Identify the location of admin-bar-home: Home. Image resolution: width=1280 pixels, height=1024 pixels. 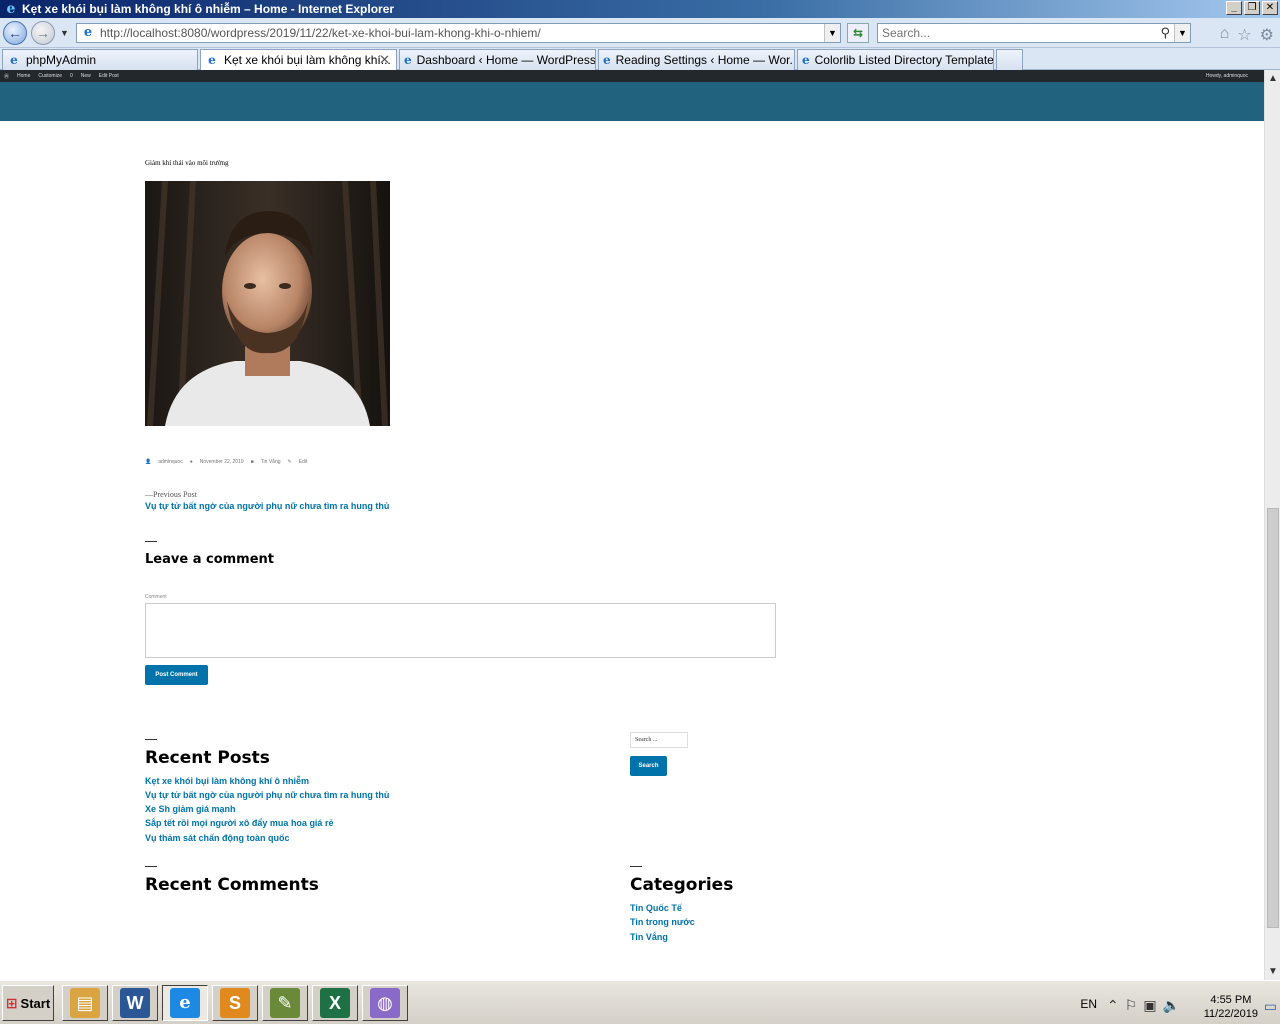
(23, 76).